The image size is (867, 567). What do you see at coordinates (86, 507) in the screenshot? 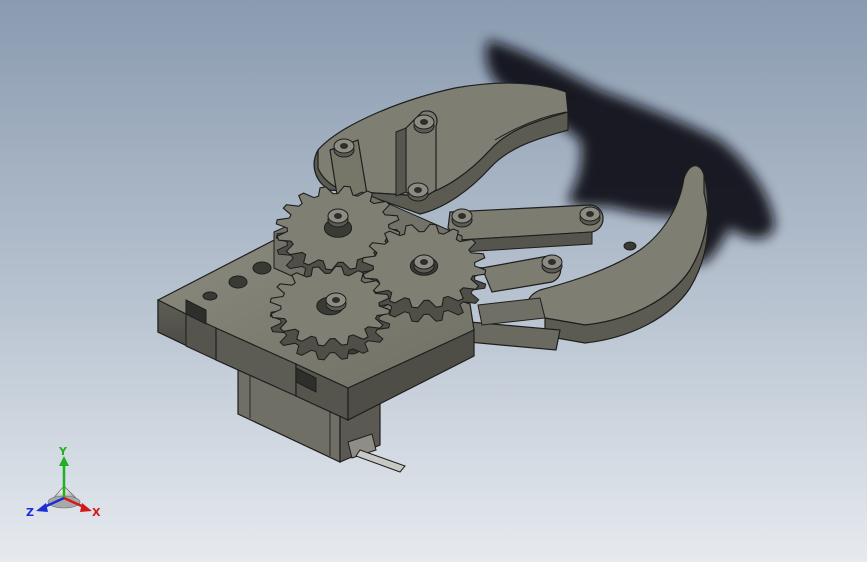
I see `x-axis-arrow` at bounding box center [86, 507].